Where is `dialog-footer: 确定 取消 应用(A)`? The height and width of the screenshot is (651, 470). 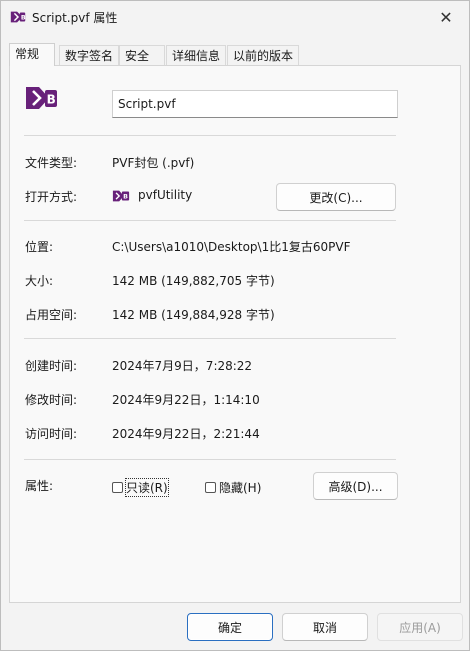 dialog-footer: 确定 取消 应用(A) is located at coordinates (235, 626).